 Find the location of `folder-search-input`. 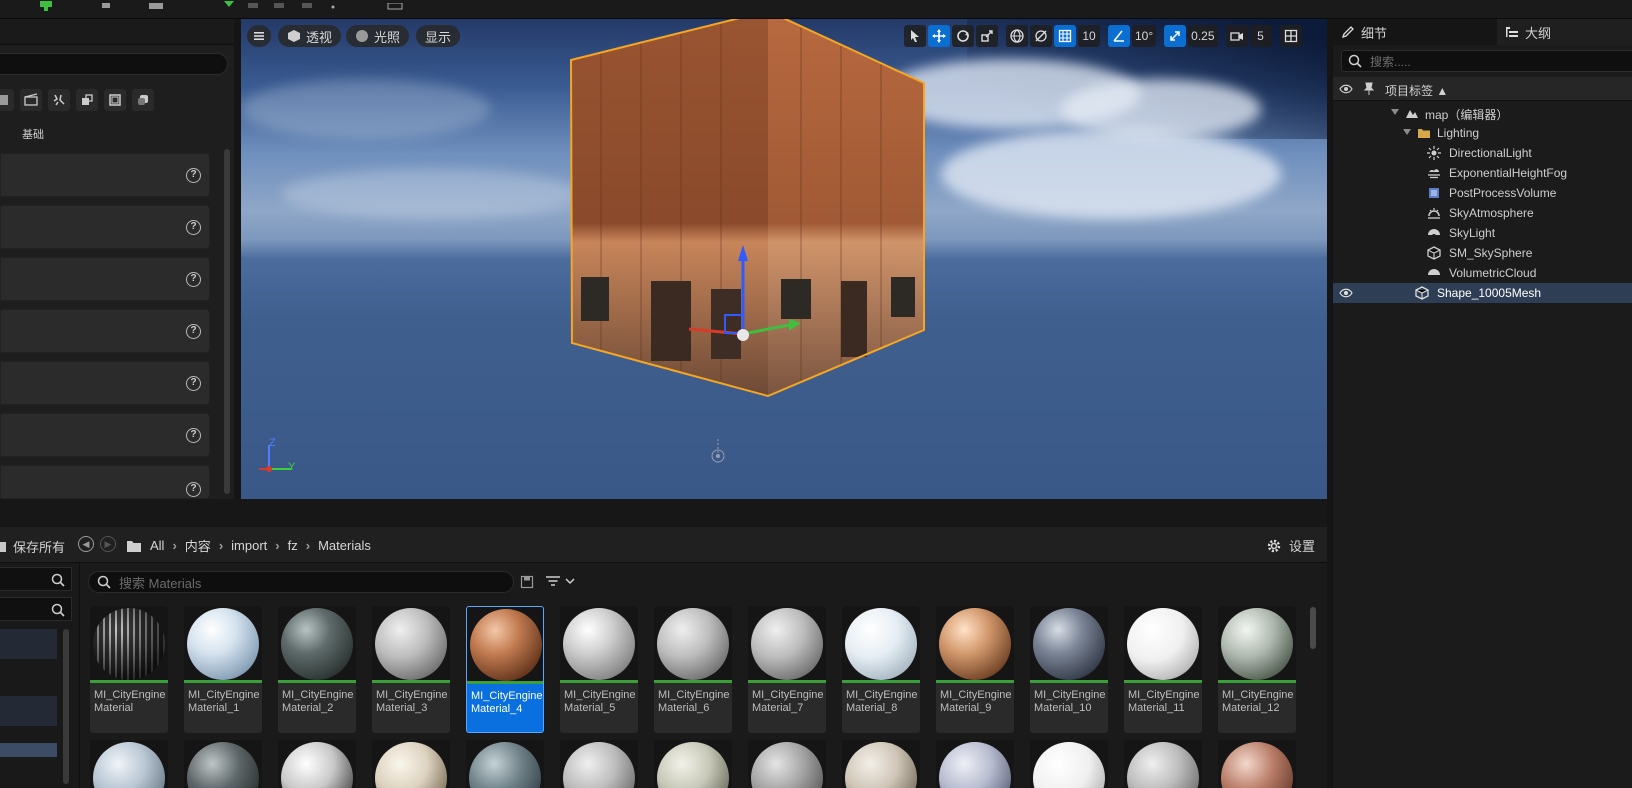

folder-search-input is located at coordinates (36, 609).